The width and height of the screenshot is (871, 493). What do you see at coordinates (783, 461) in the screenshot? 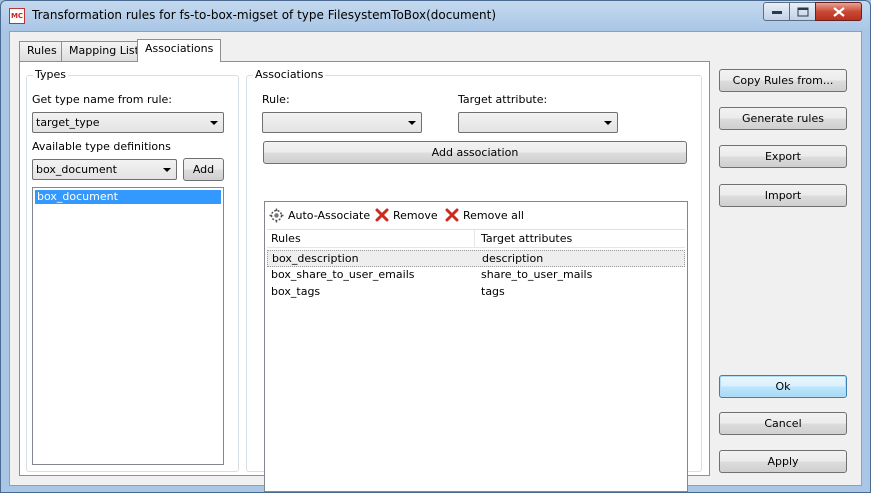
I see `apply-button: Apply` at bounding box center [783, 461].